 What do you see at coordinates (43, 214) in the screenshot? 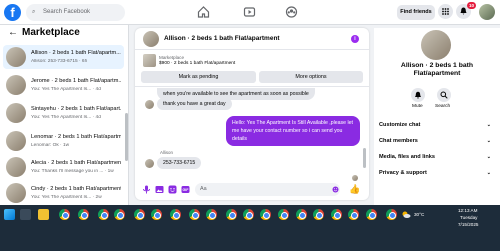
I see `folder-icon` at bounding box center [43, 214].